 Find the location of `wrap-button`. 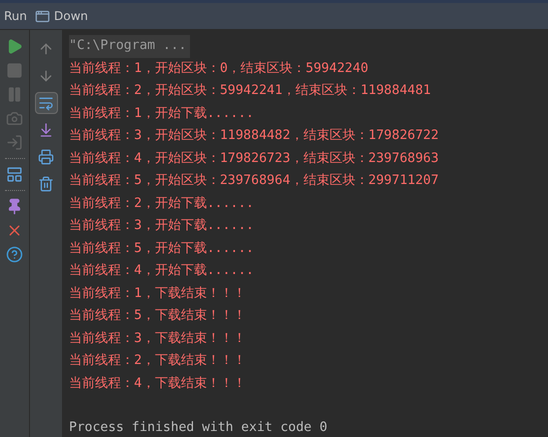

wrap-button is located at coordinates (46, 103).